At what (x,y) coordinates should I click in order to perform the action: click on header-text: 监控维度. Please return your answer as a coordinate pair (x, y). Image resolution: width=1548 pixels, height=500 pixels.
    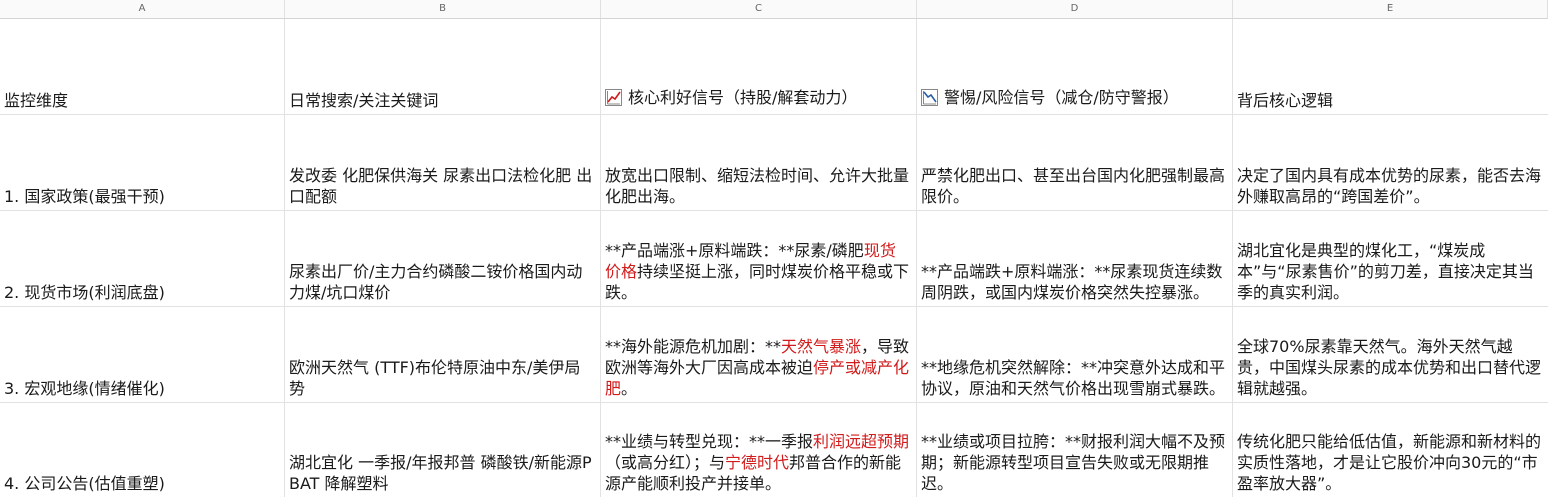
    Looking at the image, I should click on (36, 100).